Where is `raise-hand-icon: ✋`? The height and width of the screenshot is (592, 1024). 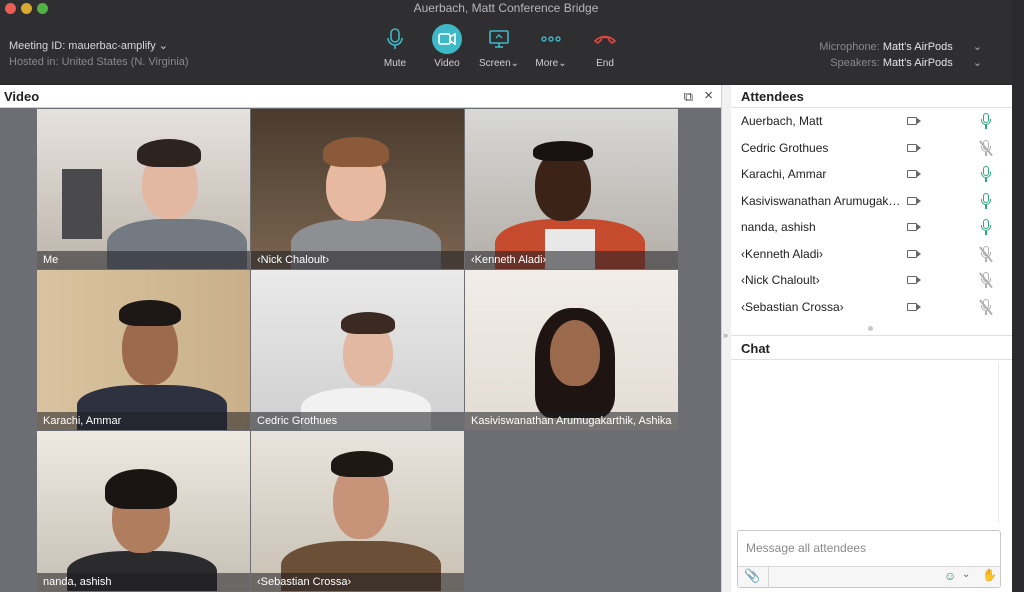
raise-hand-icon: ✋ is located at coordinates (989, 575).